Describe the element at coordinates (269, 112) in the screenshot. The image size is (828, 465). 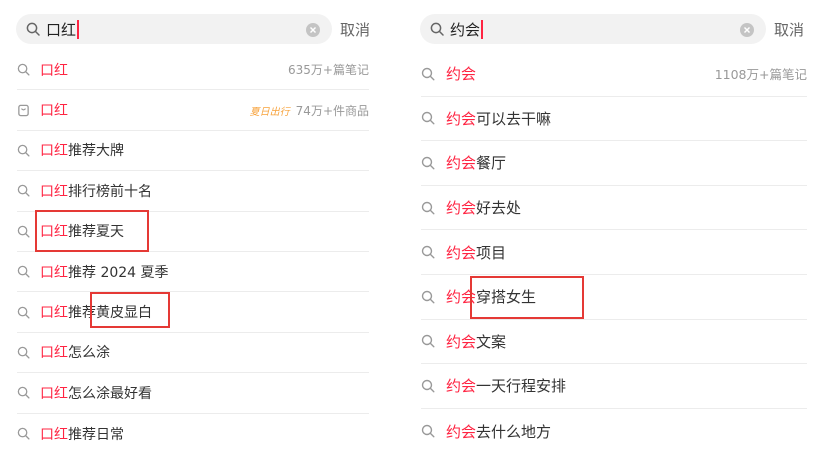
I see `promo-badge: 夏日出行` at that location.